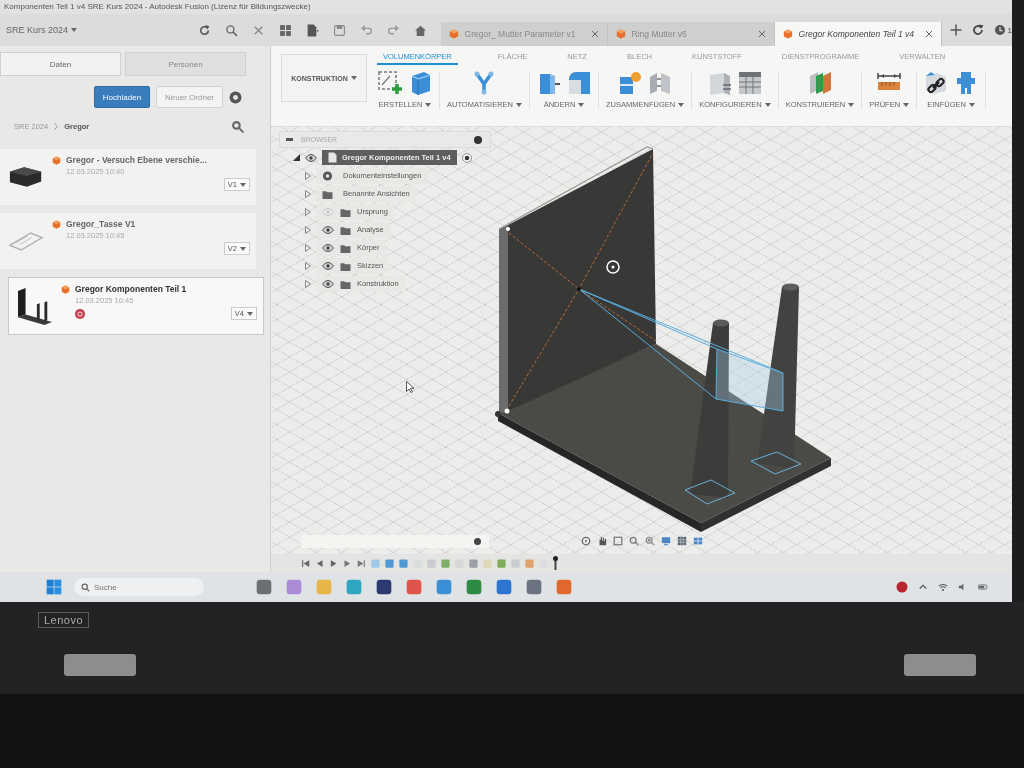 The width and height of the screenshot is (1024, 768). What do you see at coordinates (466, 157) in the screenshot?
I see `radio-icon` at bounding box center [466, 157].